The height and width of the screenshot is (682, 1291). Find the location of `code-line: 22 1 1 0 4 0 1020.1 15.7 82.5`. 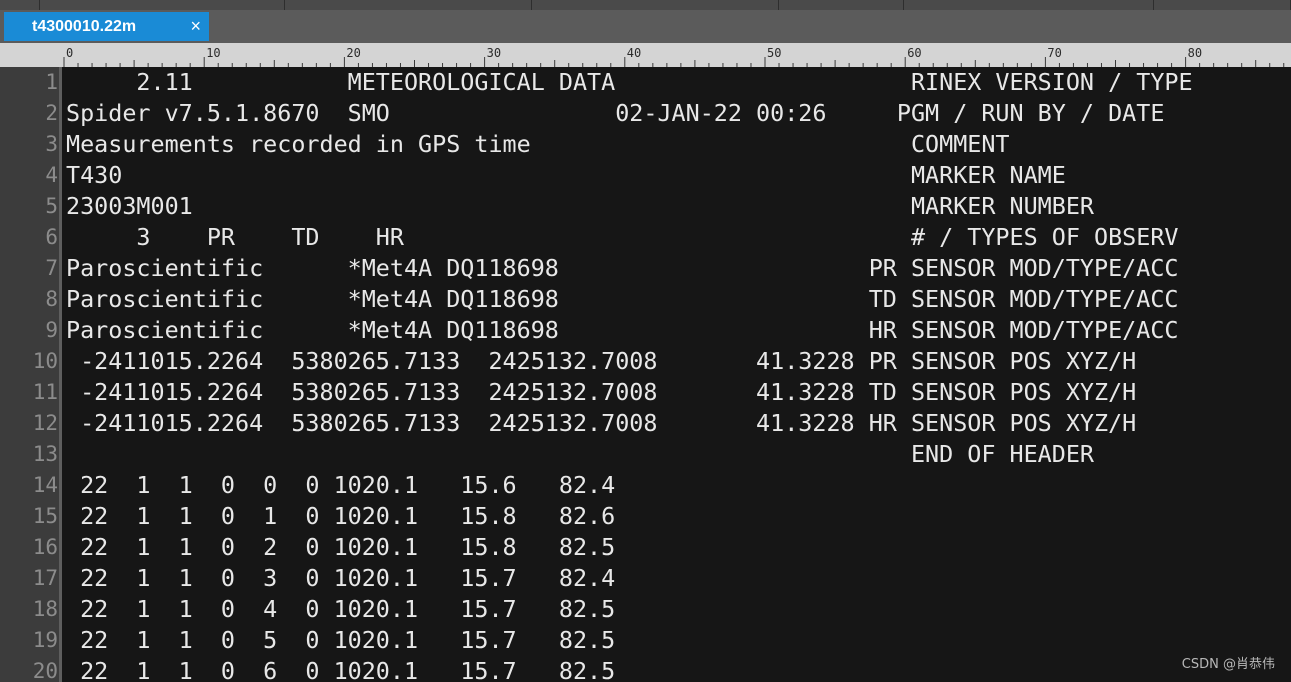

code-line: 22 1 1 0 4 0 1020.1 15.7 82.5 is located at coordinates (340, 609).